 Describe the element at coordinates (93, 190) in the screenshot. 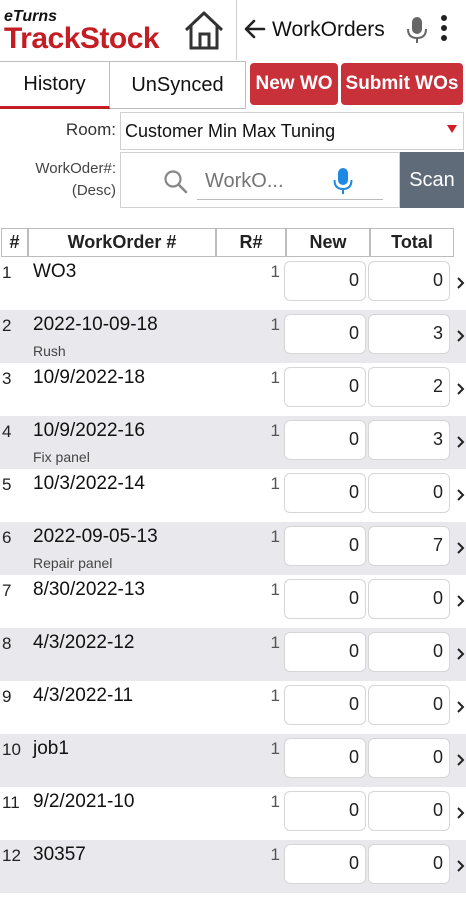

I see `workorder-label-line2: (Desc)` at that location.